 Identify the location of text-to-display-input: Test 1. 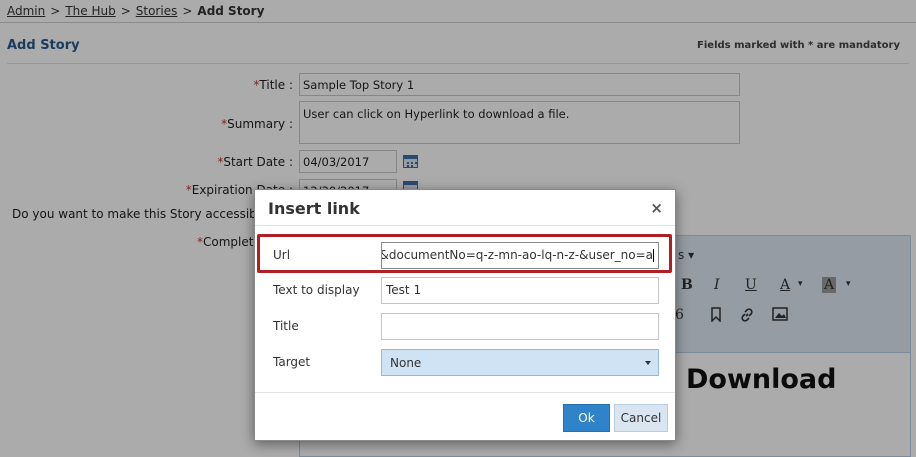
(520, 290).